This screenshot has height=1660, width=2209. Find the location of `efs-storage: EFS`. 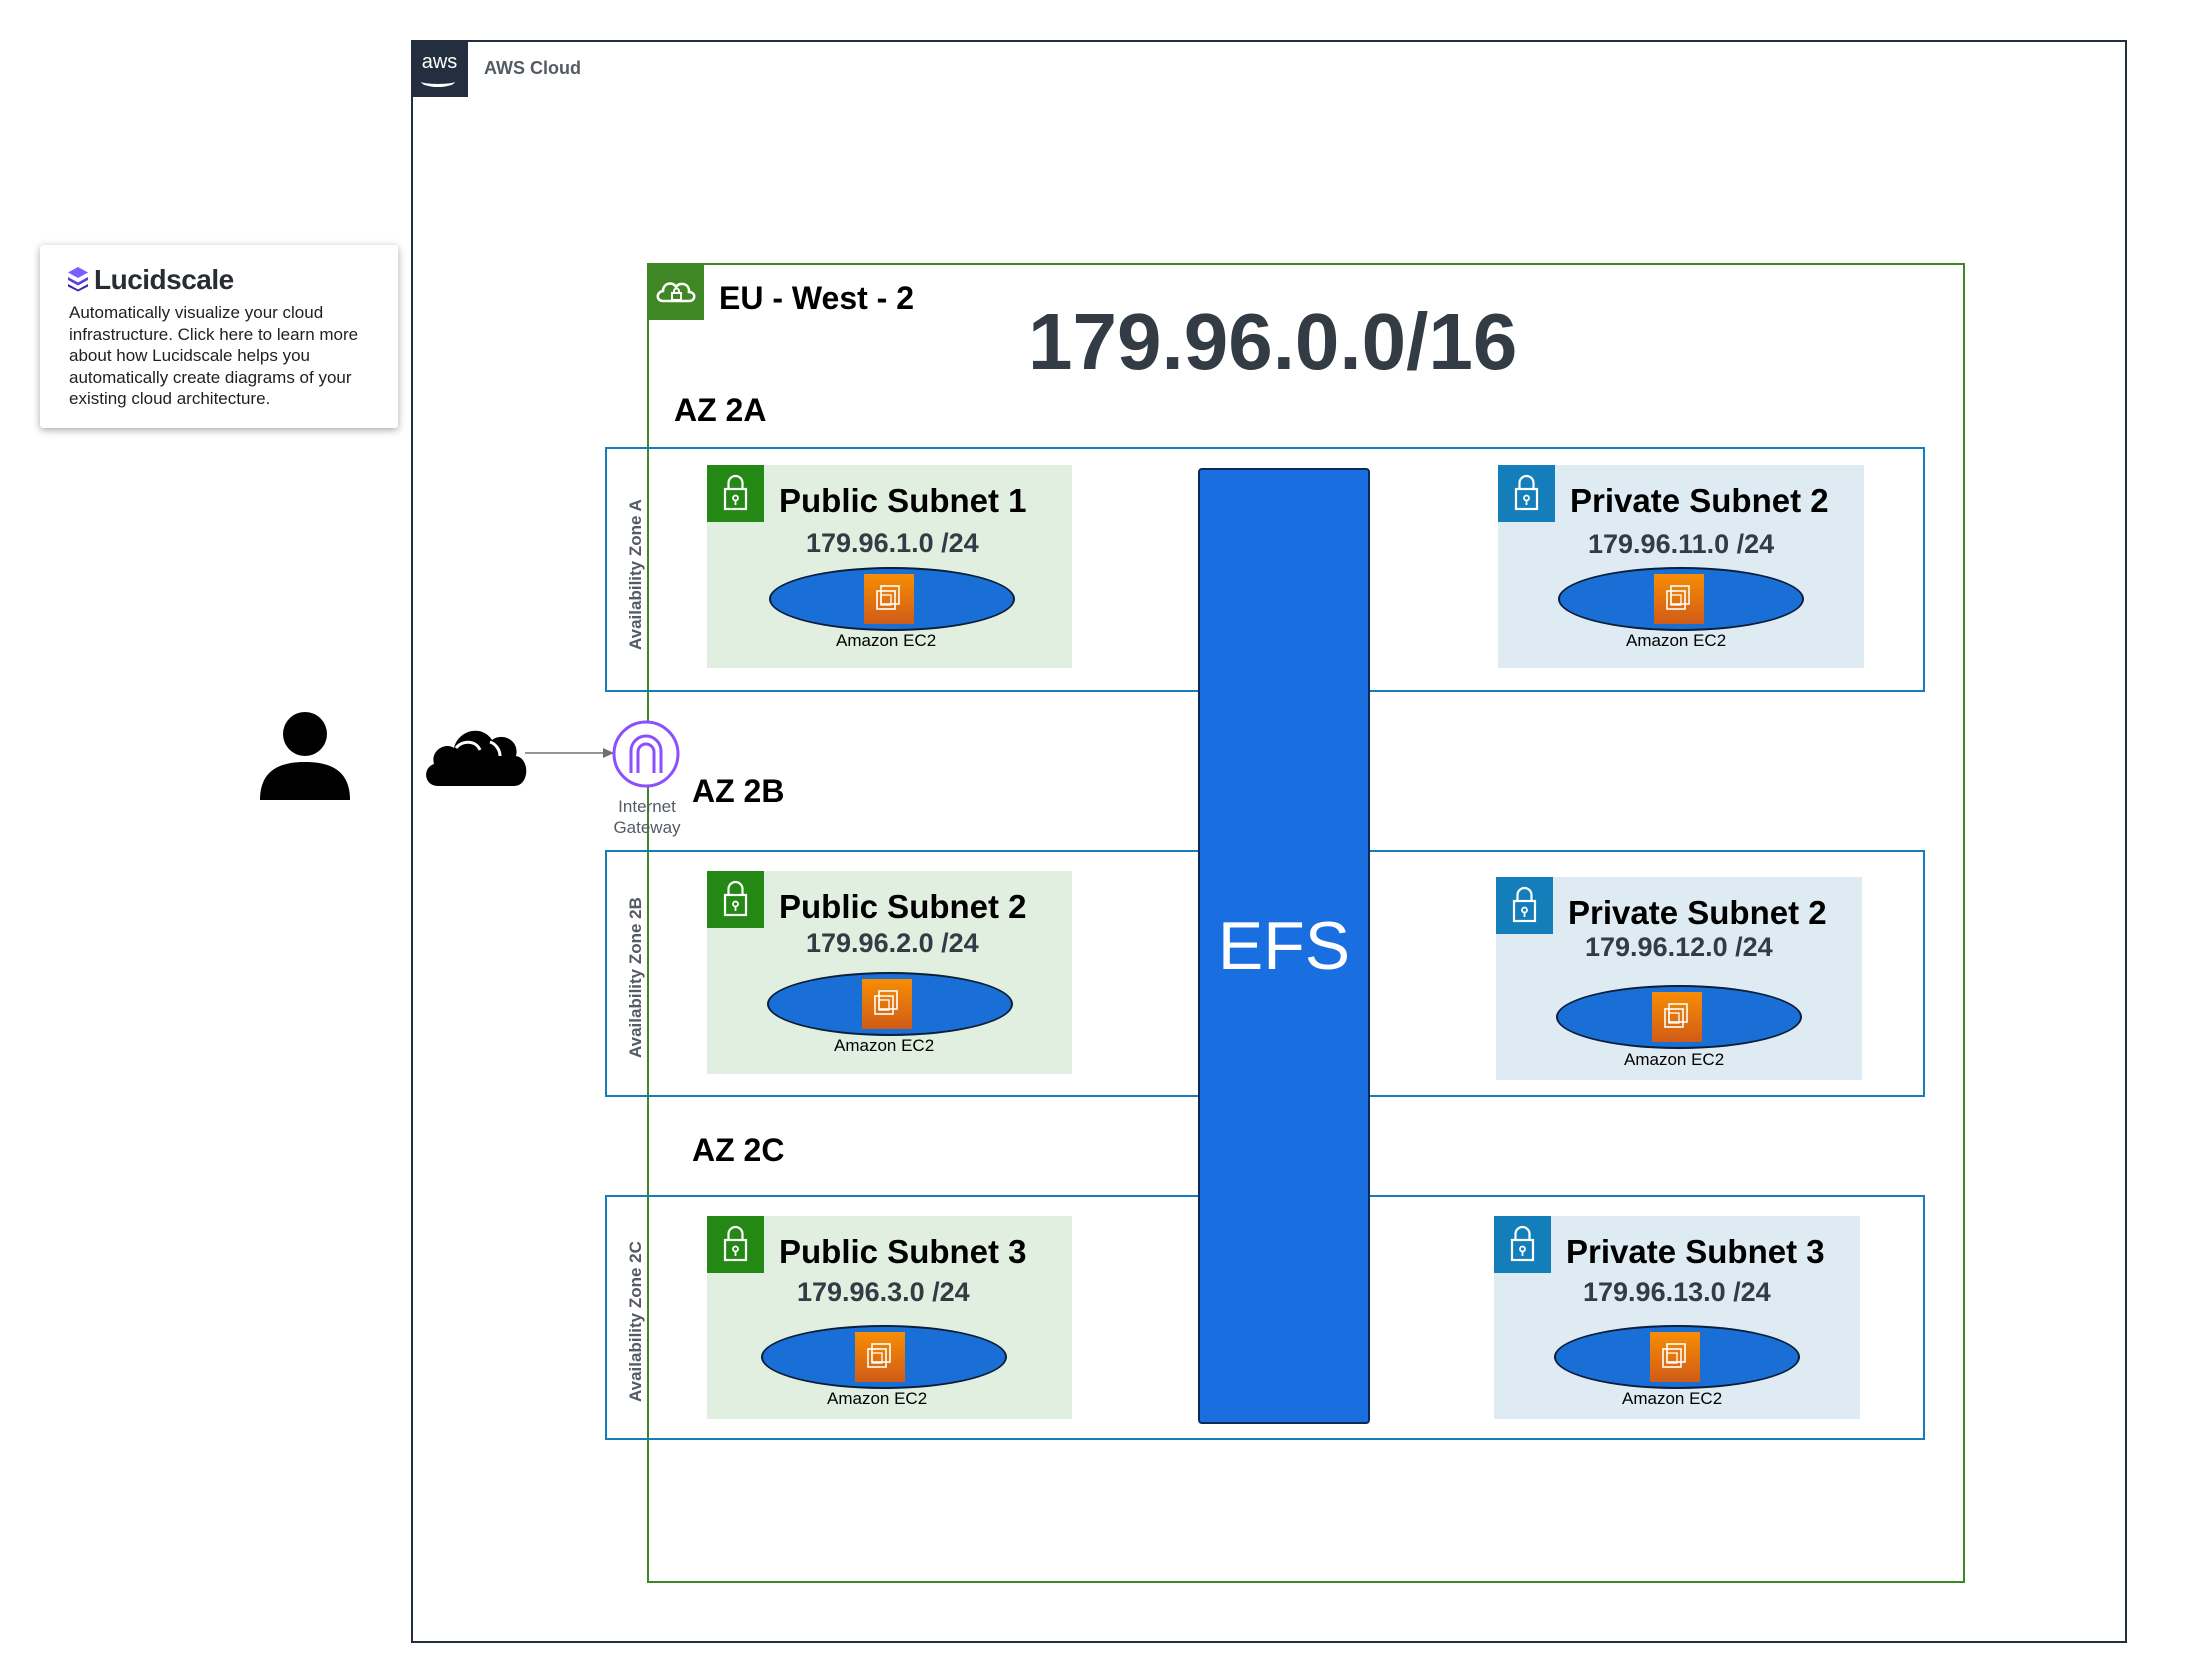

efs-storage: EFS is located at coordinates (1284, 946).